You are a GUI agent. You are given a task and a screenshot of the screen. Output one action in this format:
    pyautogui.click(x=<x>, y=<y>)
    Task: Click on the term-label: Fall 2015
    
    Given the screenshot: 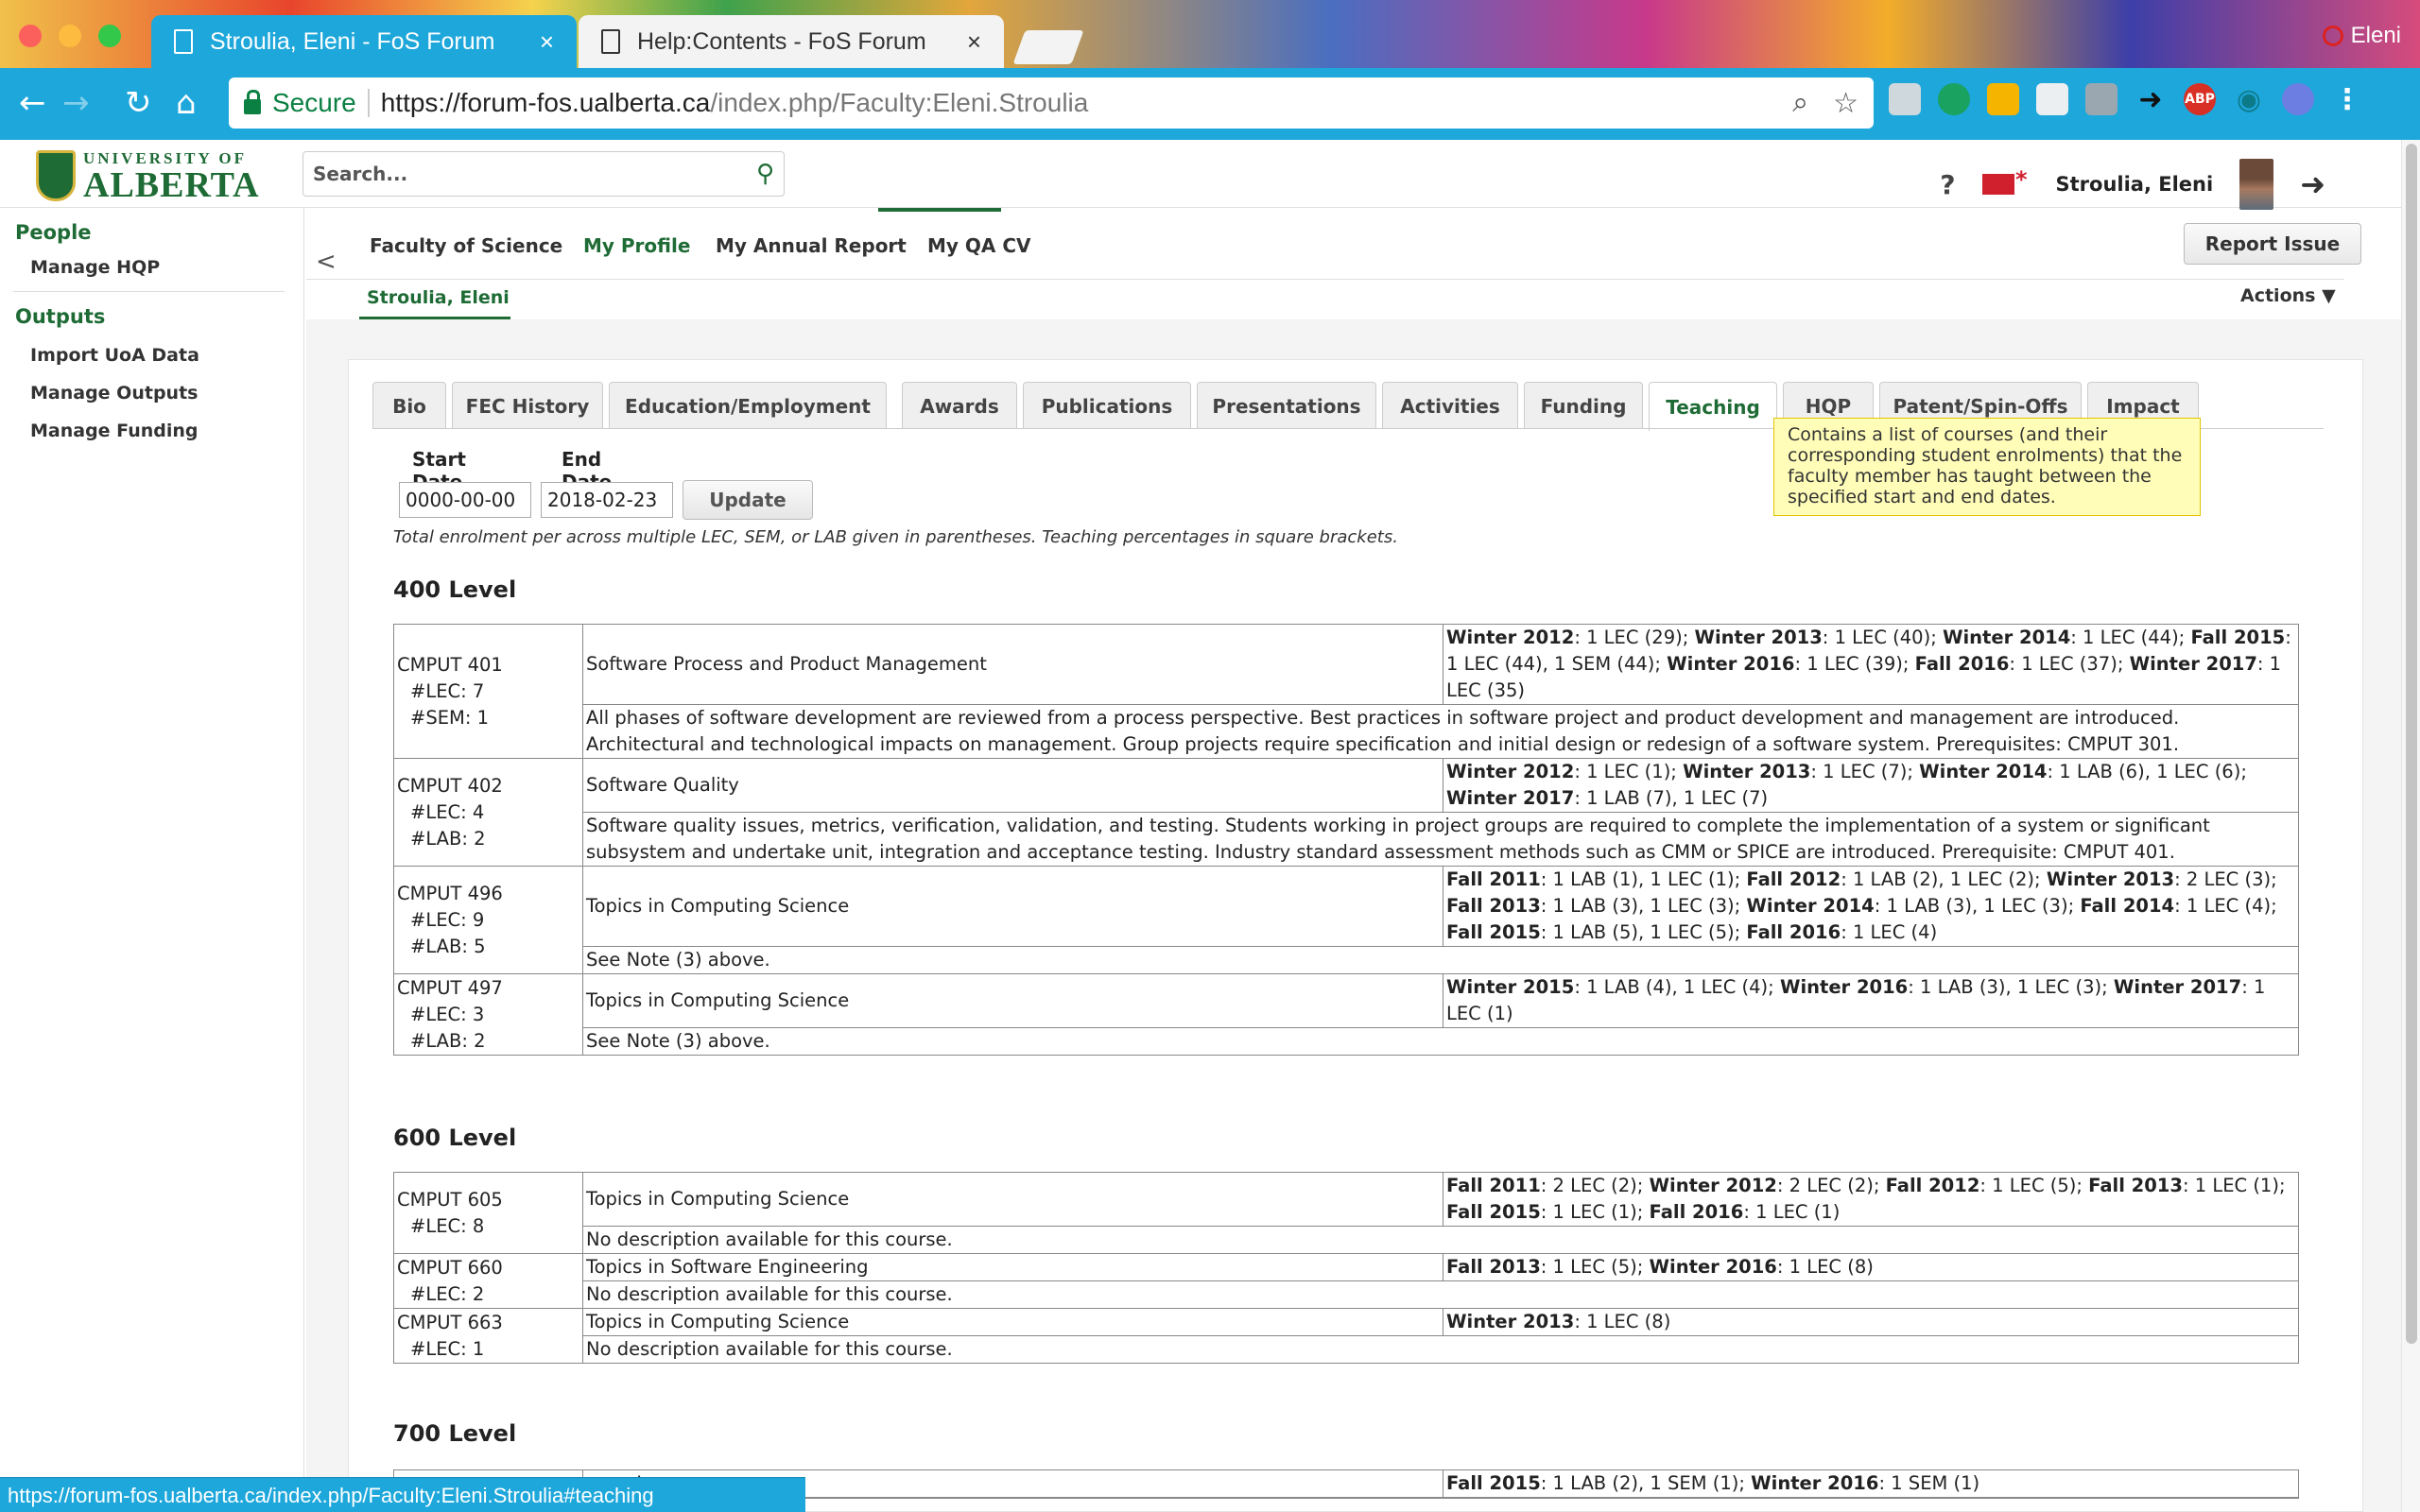 What is the action you would take?
    pyautogui.click(x=1494, y=1483)
    